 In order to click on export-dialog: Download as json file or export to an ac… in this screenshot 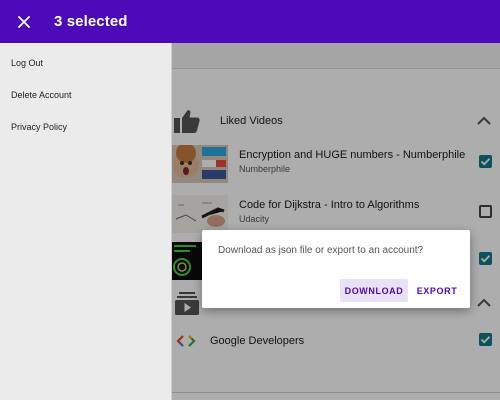, I will do `click(336, 269)`.